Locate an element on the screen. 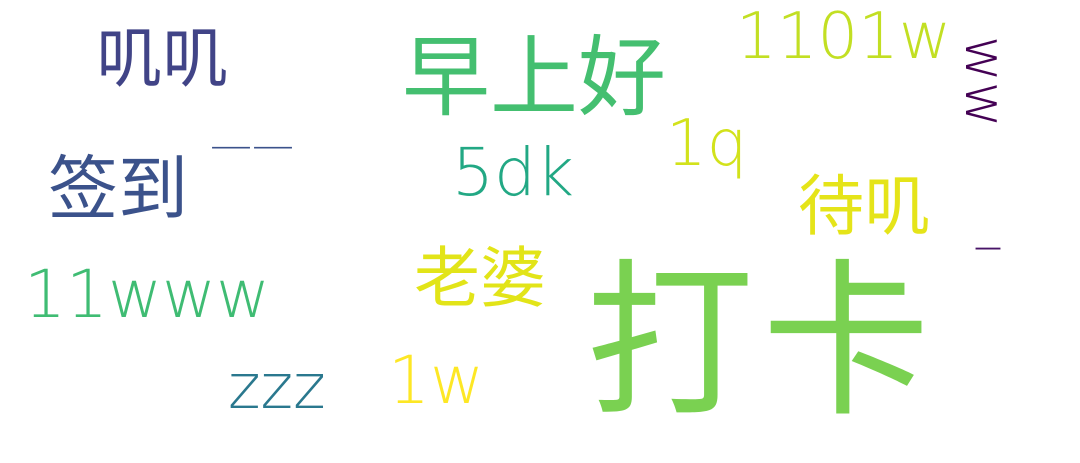 The image size is (1080, 463). word-ww: ww is located at coordinates (984, 82).